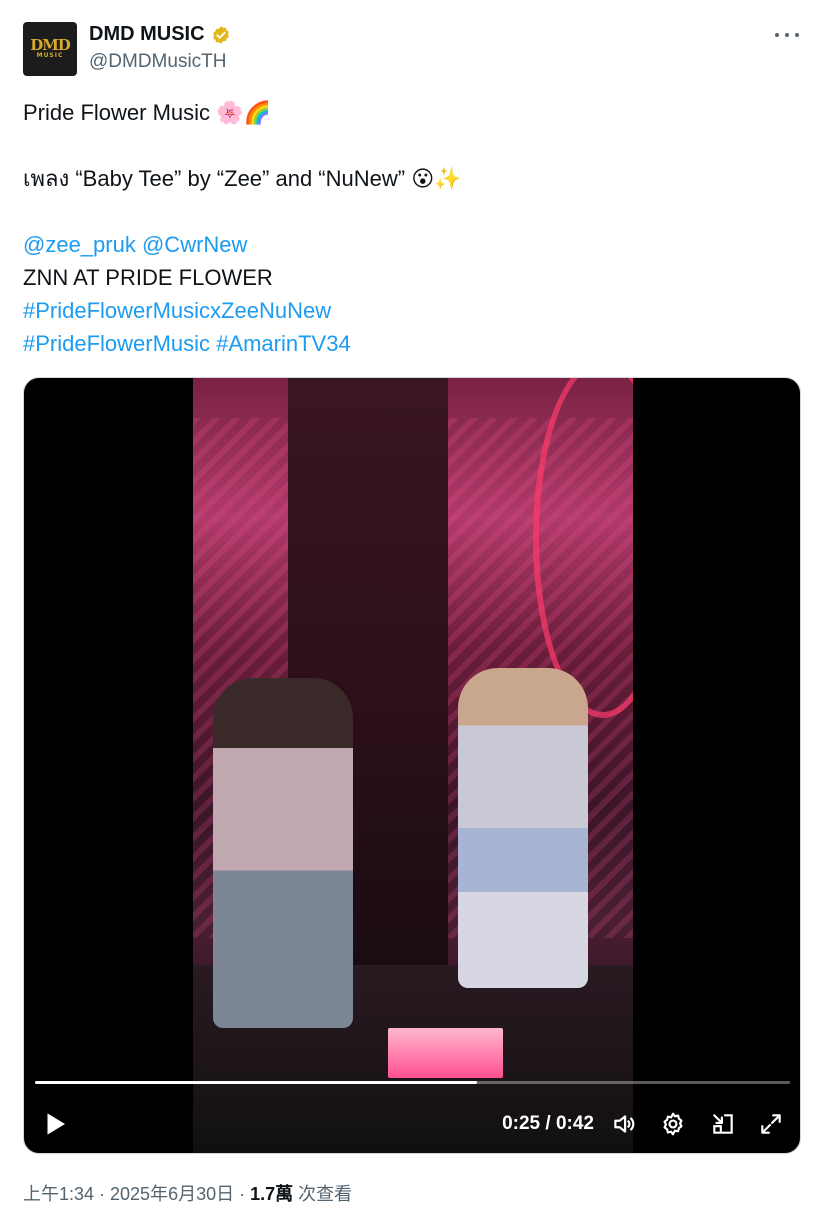 The image size is (815, 1225). I want to click on avatar-logo-text: DMD, so click(50, 45).